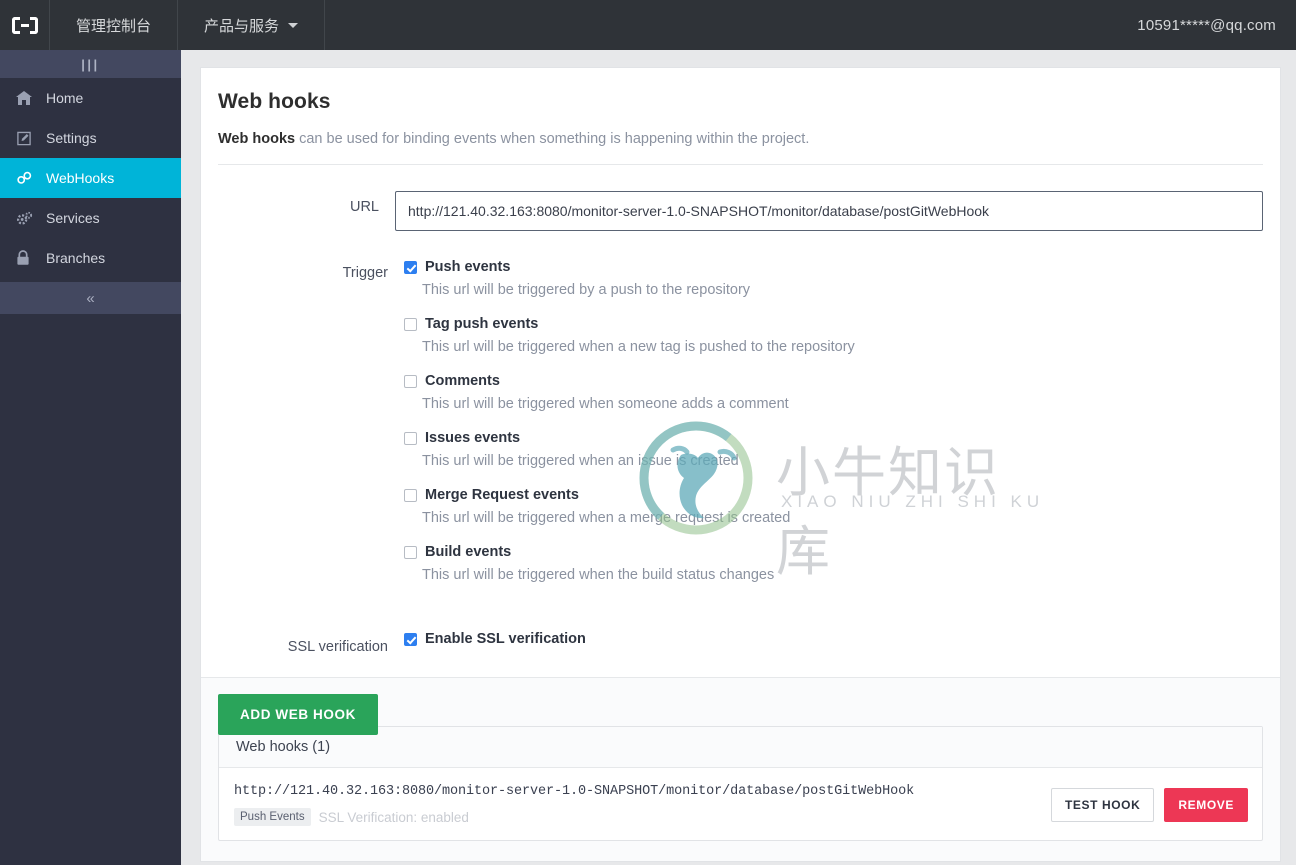  Describe the element at coordinates (365, 273) in the screenshot. I see `trigger-label: Trigger` at that location.